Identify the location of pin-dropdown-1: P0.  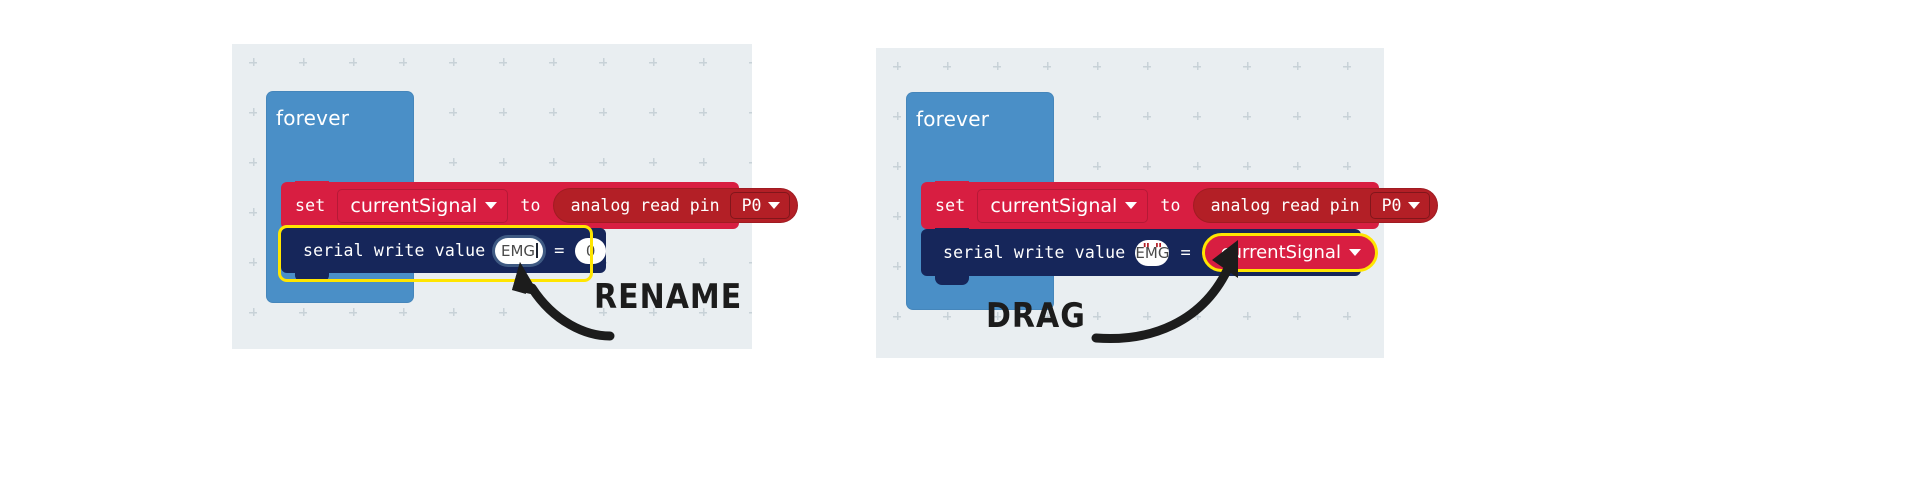
(760, 205).